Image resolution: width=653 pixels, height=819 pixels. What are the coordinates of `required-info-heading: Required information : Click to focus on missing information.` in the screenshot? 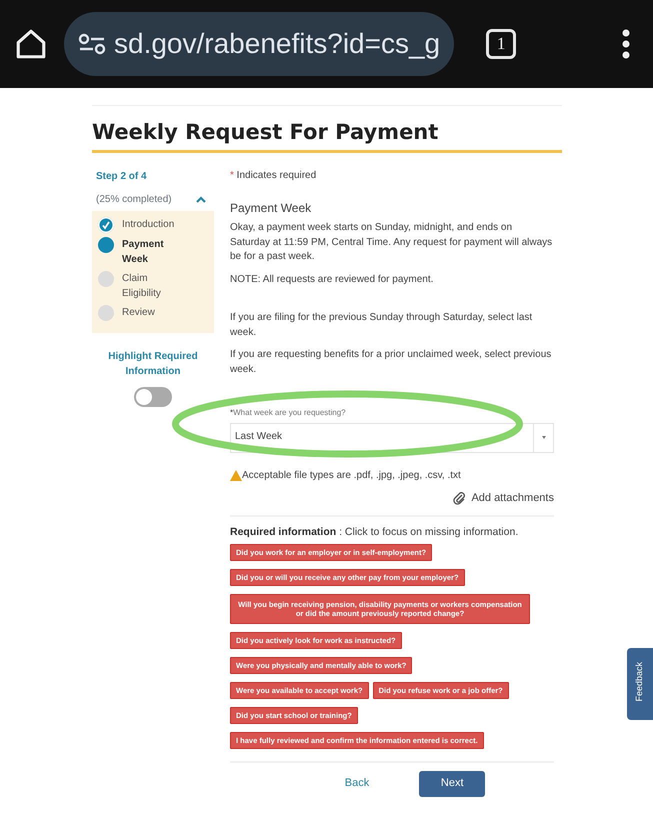 It's located at (375, 532).